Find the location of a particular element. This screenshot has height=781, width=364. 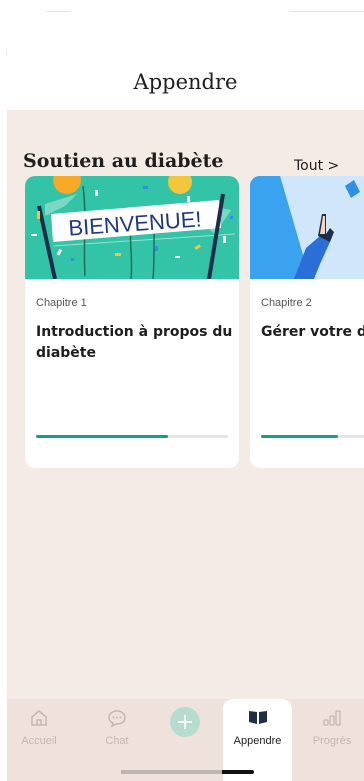

chapter-title-line-1: Introduction à propos du is located at coordinates (134, 332).